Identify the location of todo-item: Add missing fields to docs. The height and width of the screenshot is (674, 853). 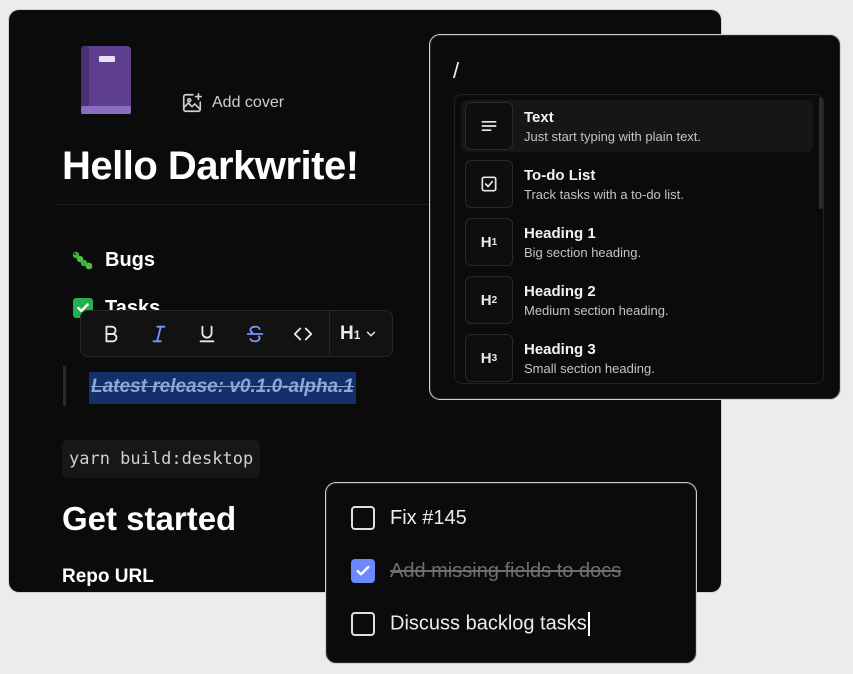
(486, 571).